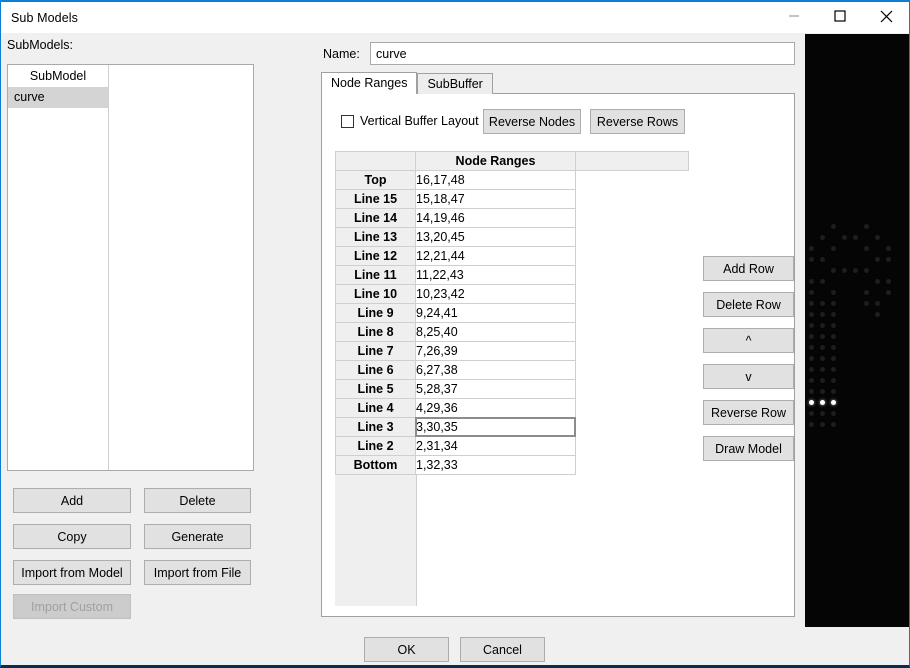 The height and width of the screenshot is (668, 910). I want to click on table-row: Line 7 7,26,39, so click(512, 351).